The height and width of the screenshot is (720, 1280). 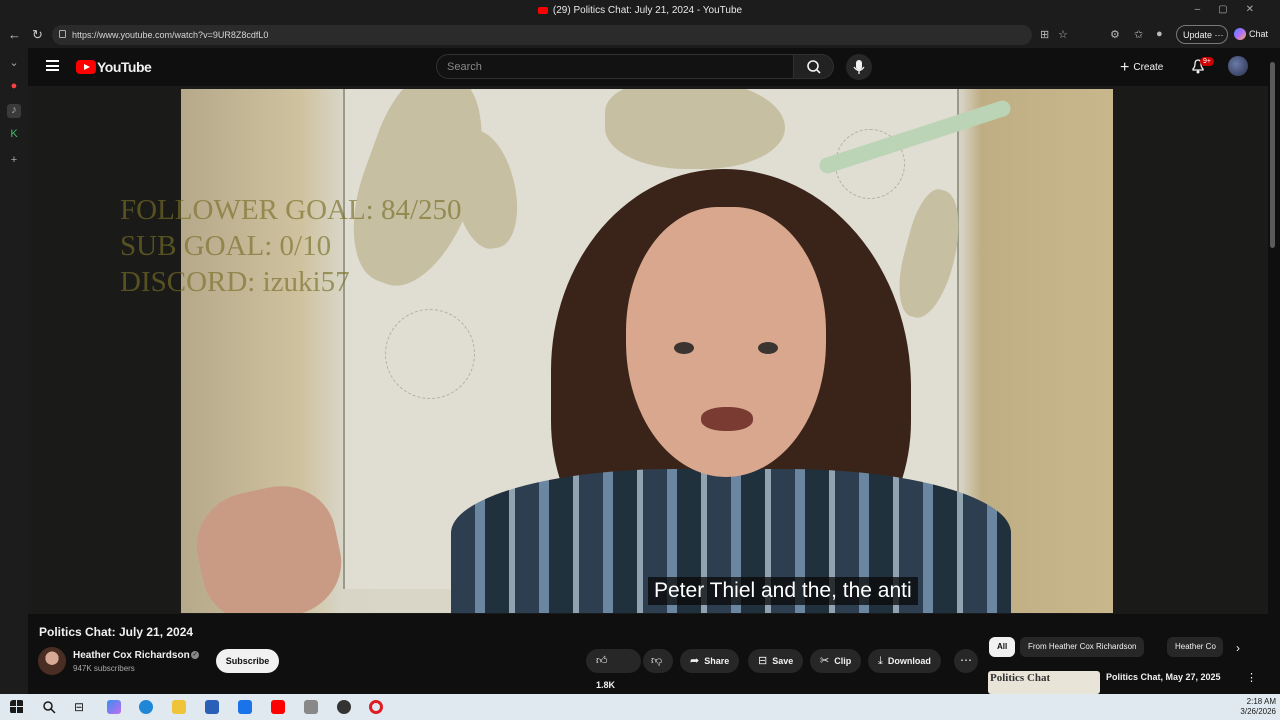 I want to click on thumbs-down-icon: 👎︎, so click(x=657, y=661).